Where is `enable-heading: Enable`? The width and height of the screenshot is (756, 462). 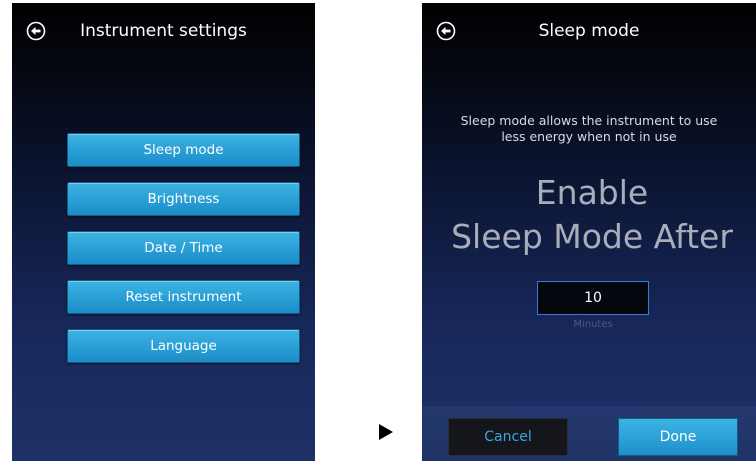
enable-heading: Enable is located at coordinates (592, 192).